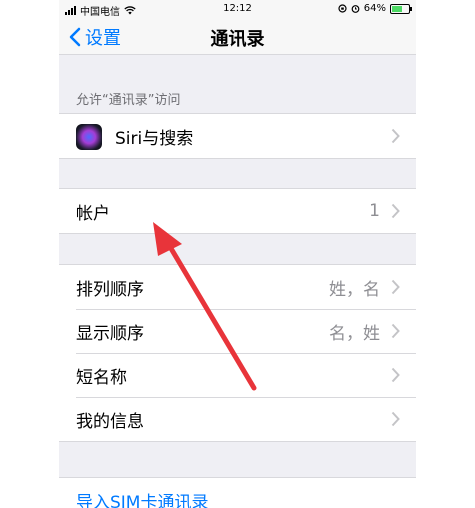 The width and height of the screenshot is (475, 508). Describe the element at coordinates (142, 500) in the screenshot. I see `row-label: 导入SIM卡通讯录` at that location.